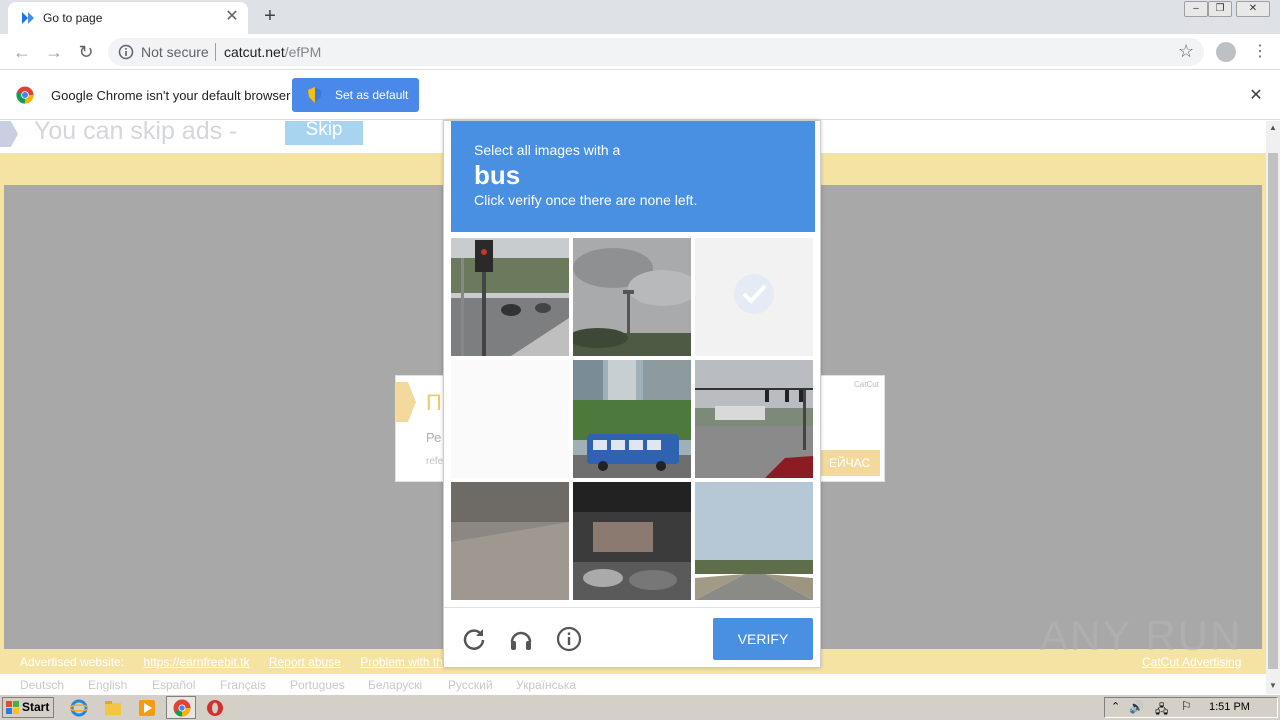  Describe the element at coordinates (173, 685) in the screenshot. I see `lang-espanol: Español` at that location.